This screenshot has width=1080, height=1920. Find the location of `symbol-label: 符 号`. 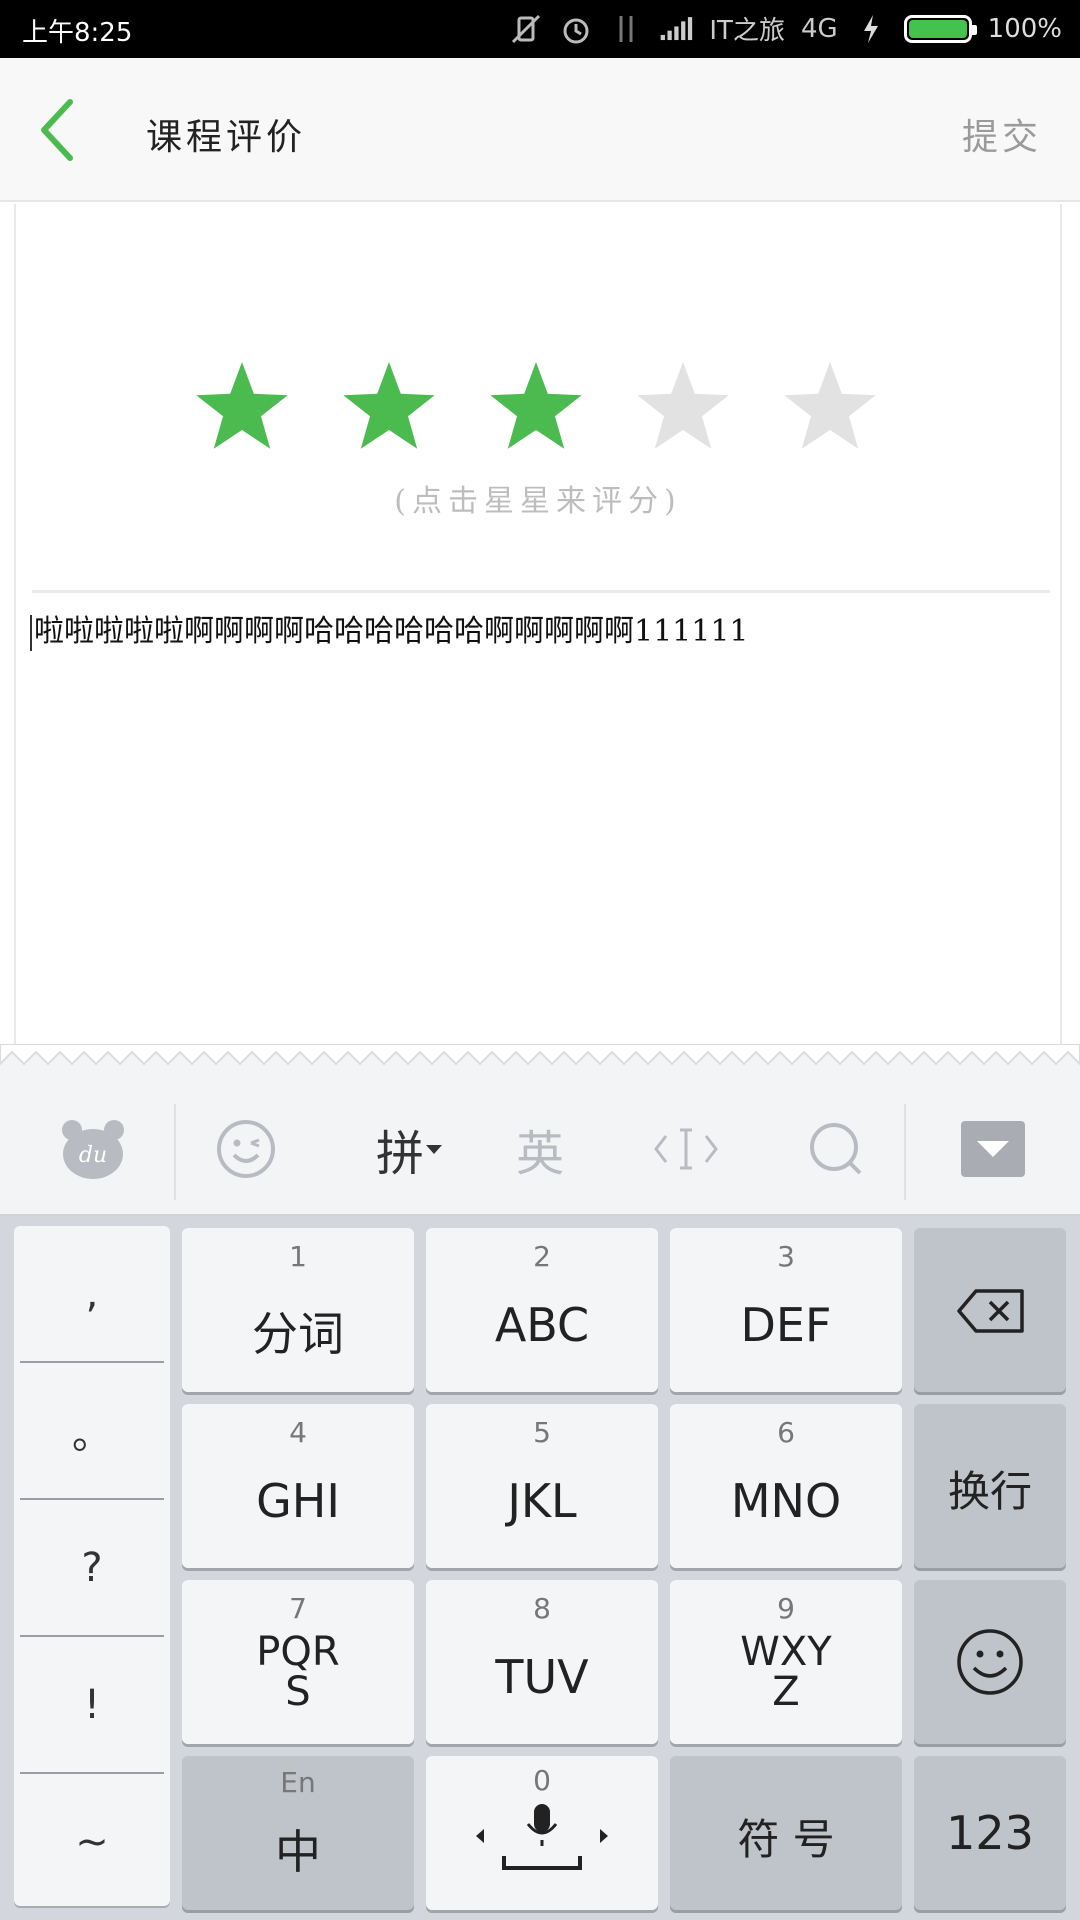

symbol-label: 符 号 is located at coordinates (786, 1839).